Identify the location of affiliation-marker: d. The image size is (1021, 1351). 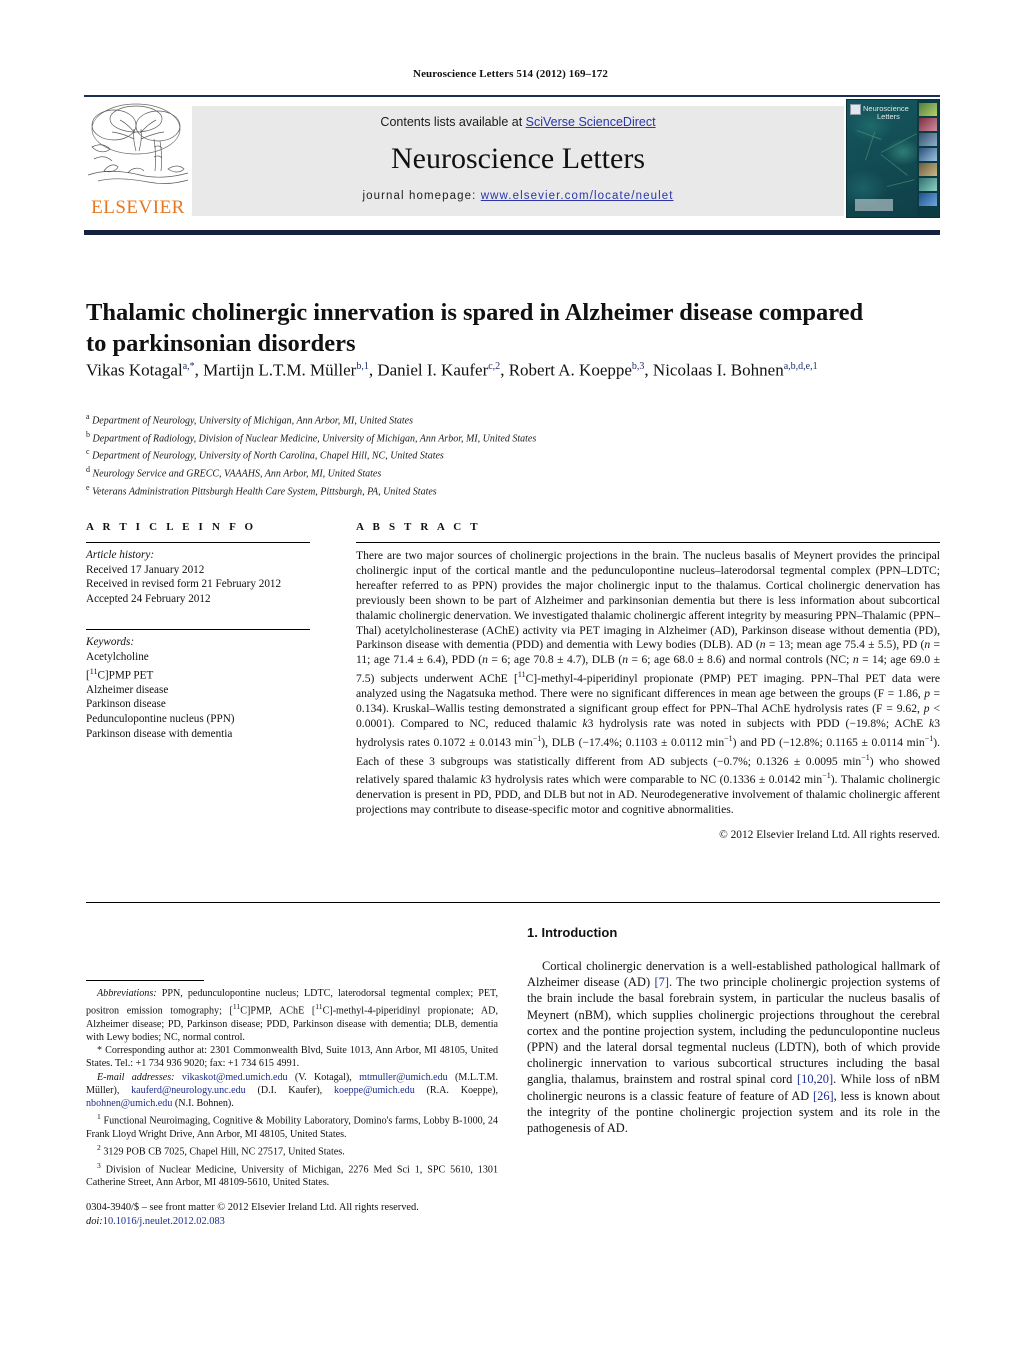
(88, 470).